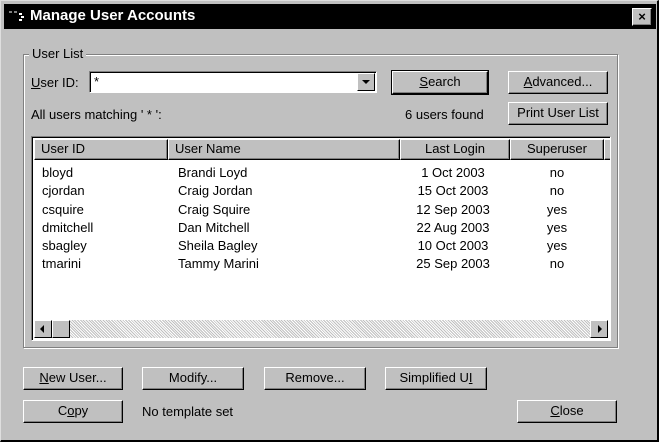  Describe the element at coordinates (218, 263) in the screenshot. I see `row-user-name: Tammy Marini` at that location.